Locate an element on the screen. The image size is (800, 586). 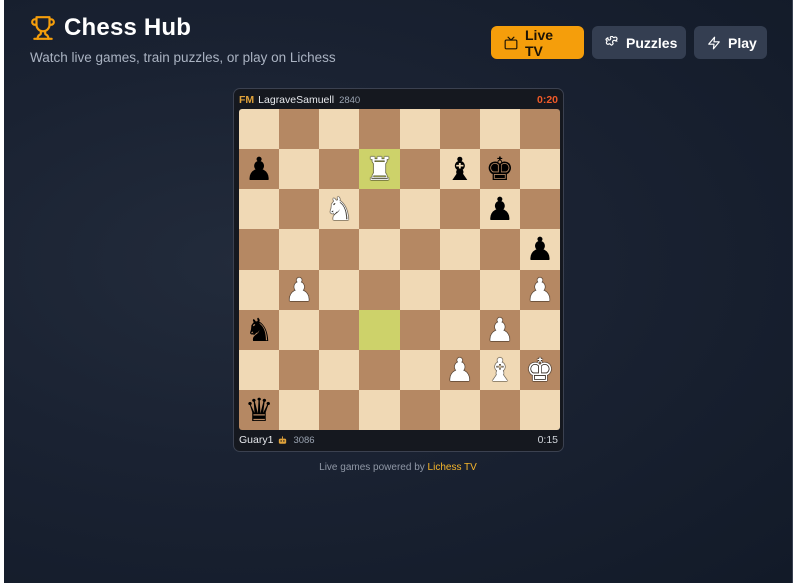
white-knight-piece: ♞ is located at coordinates (339, 209).